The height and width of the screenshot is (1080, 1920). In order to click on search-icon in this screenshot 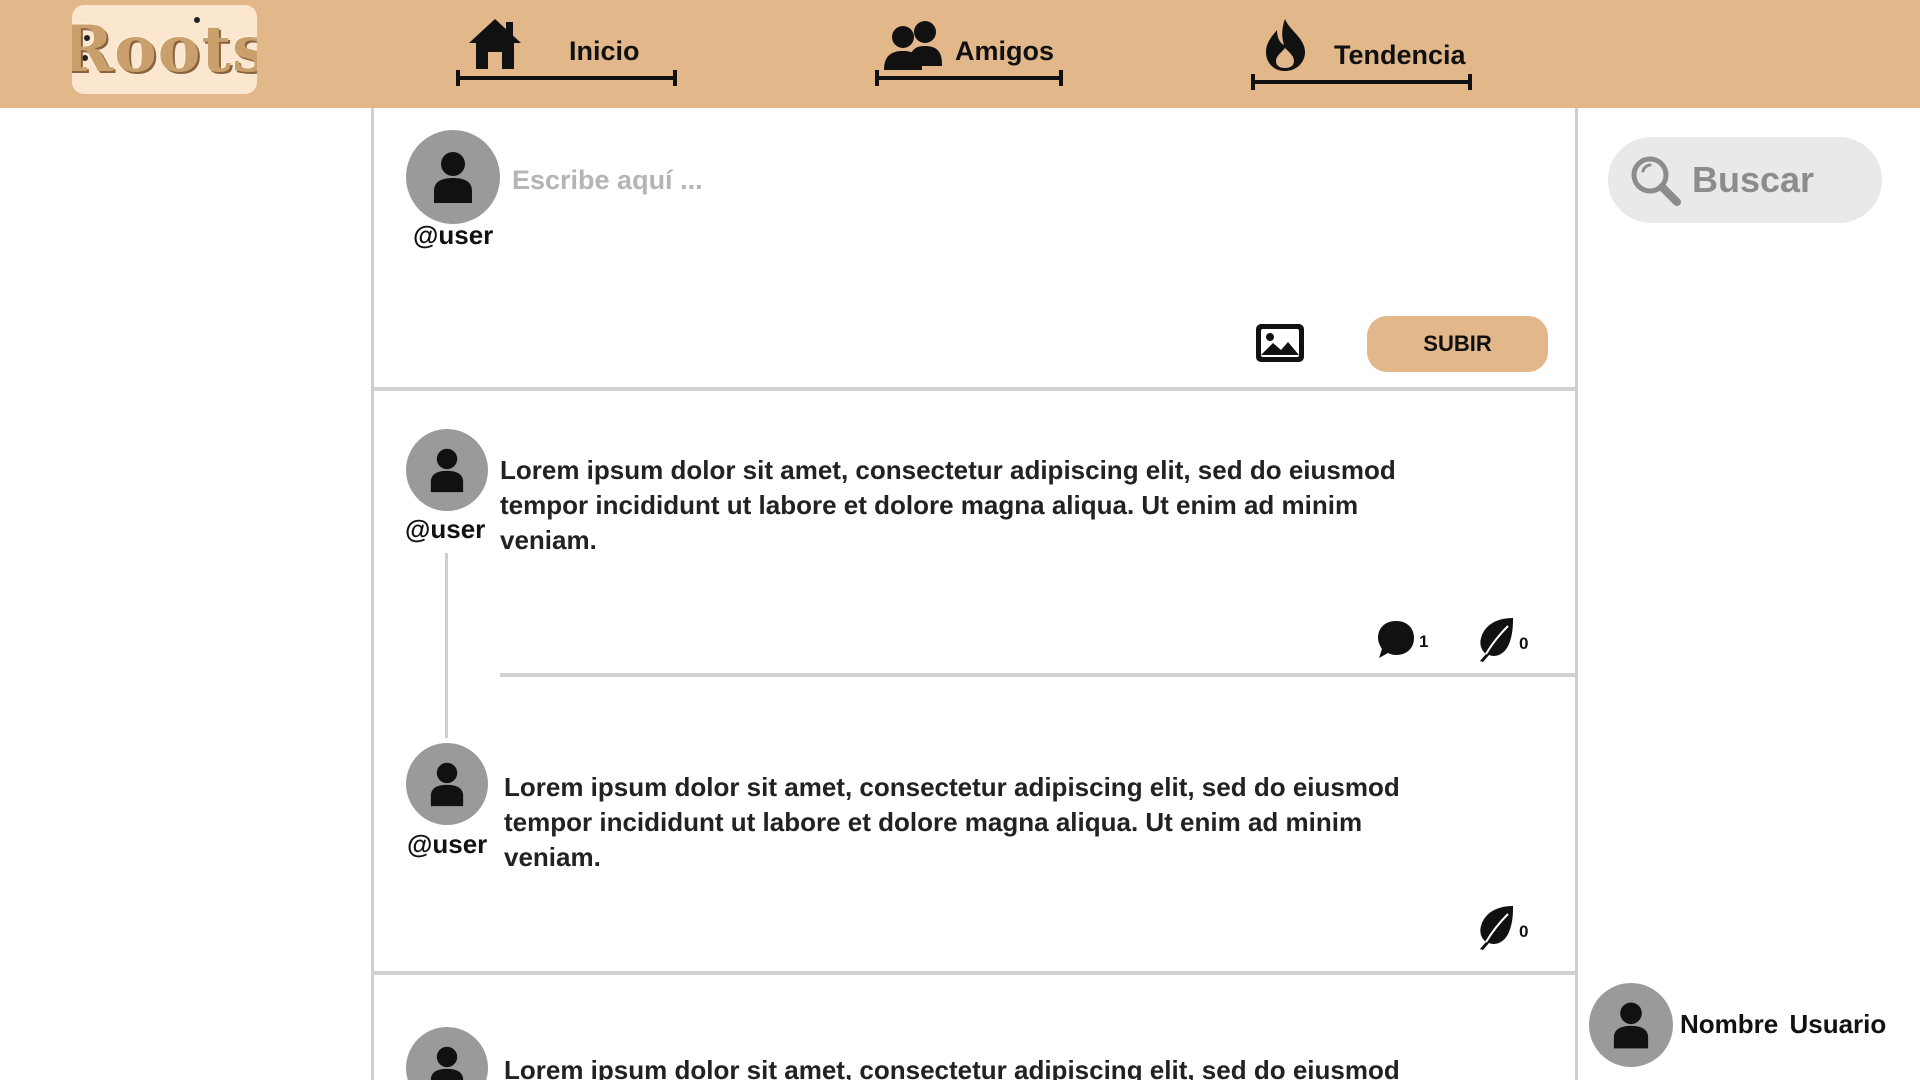, I will do `click(1656, 181)`.